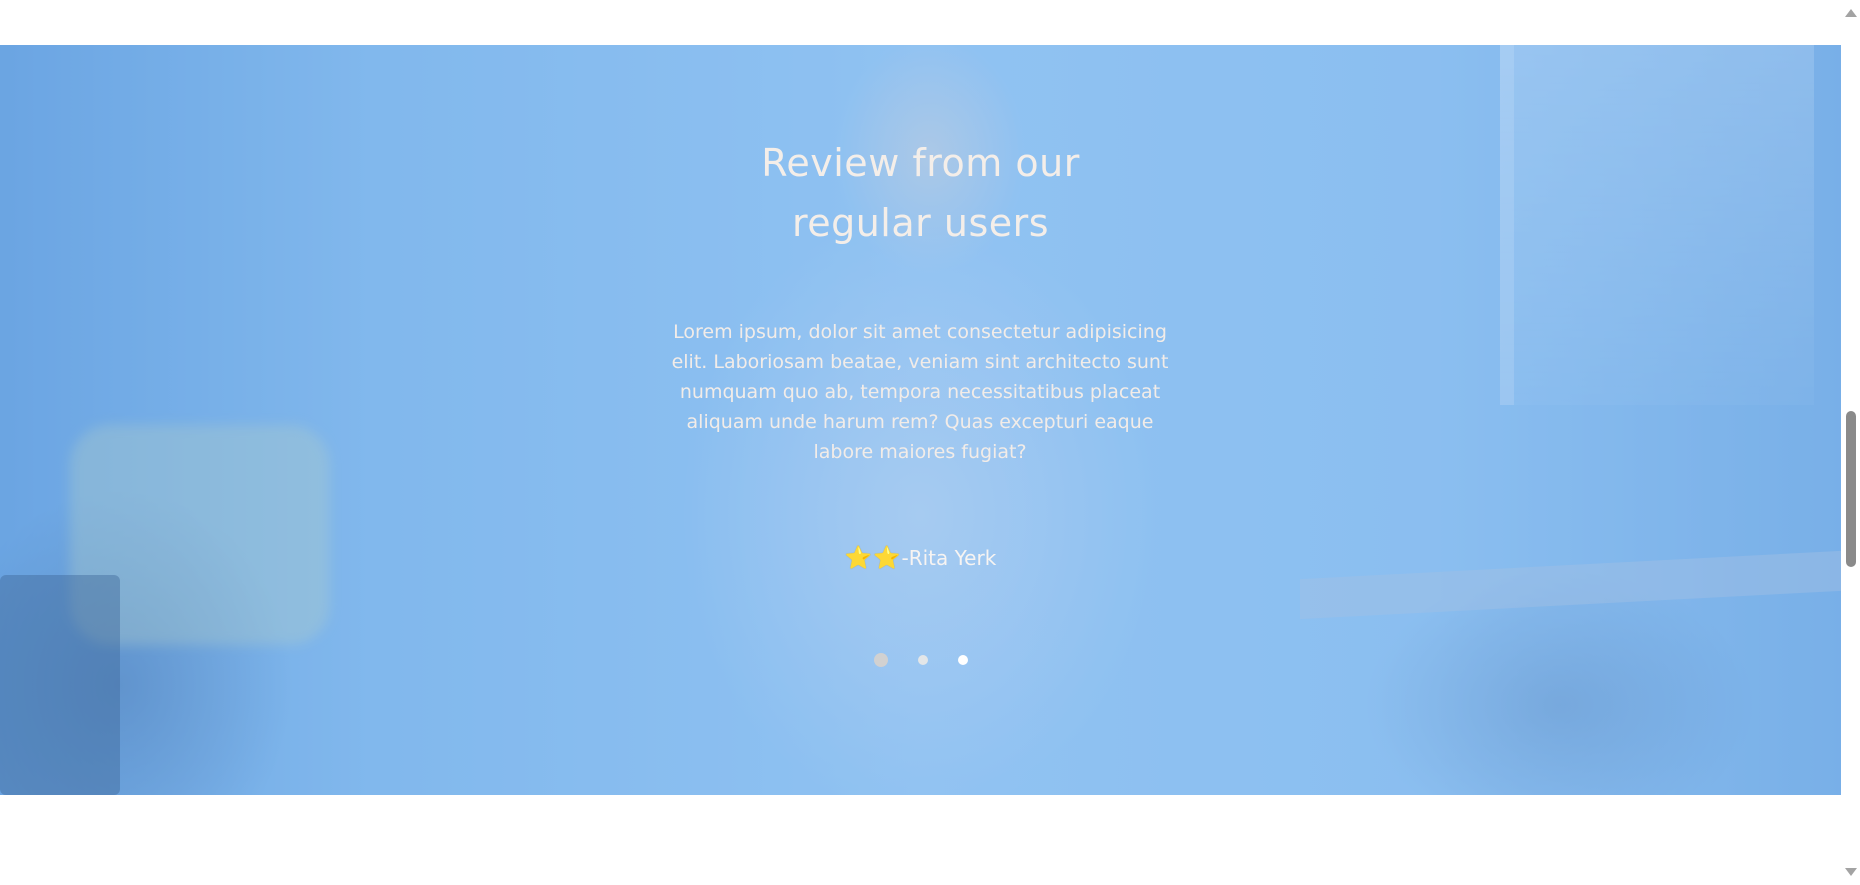 The height and width of the screenshot is (885, 1860). Describe the element at coordinates (920, 163) in the screenshot. I see `section-title-line-1: Review from our` at that location.